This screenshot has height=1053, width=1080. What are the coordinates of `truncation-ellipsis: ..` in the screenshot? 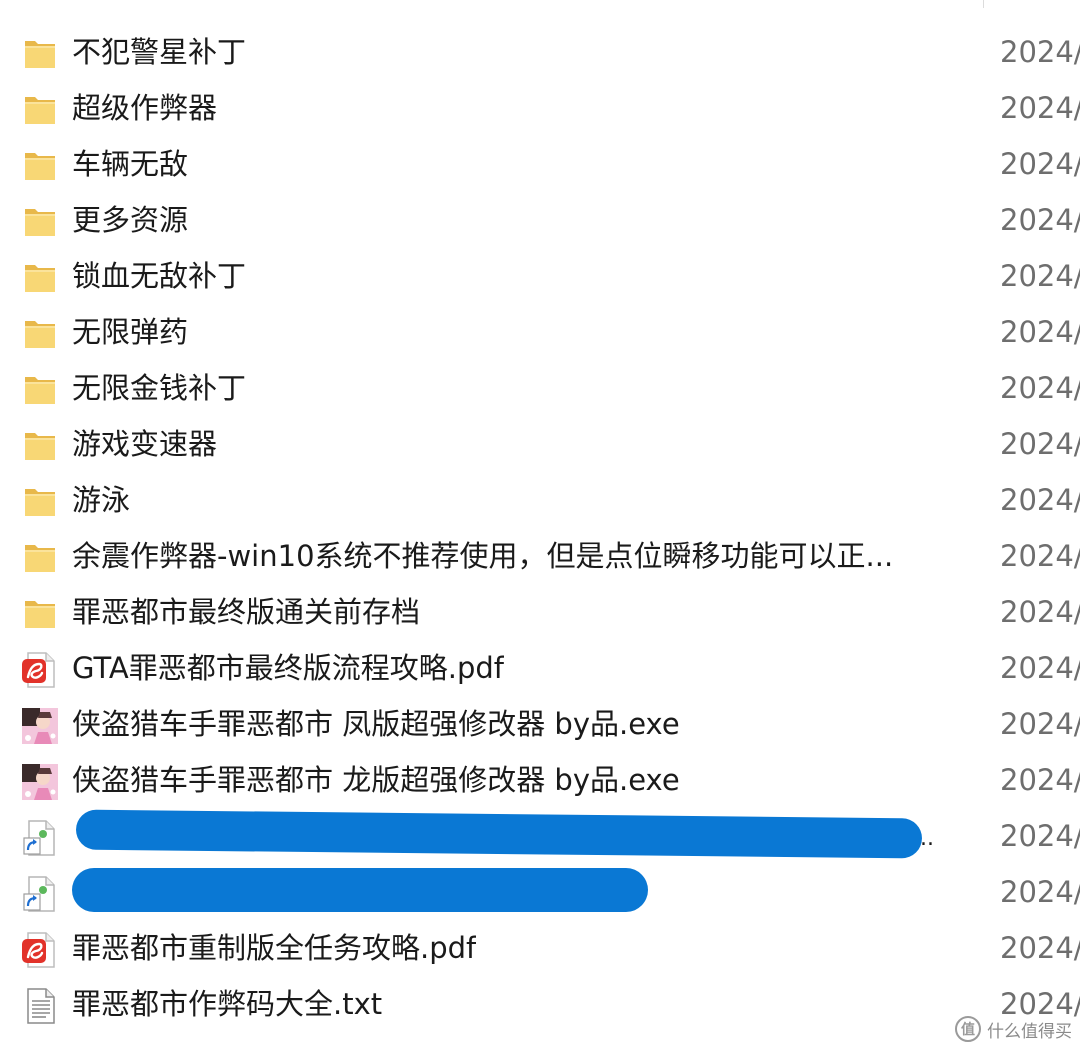 It's located at (927, 838).